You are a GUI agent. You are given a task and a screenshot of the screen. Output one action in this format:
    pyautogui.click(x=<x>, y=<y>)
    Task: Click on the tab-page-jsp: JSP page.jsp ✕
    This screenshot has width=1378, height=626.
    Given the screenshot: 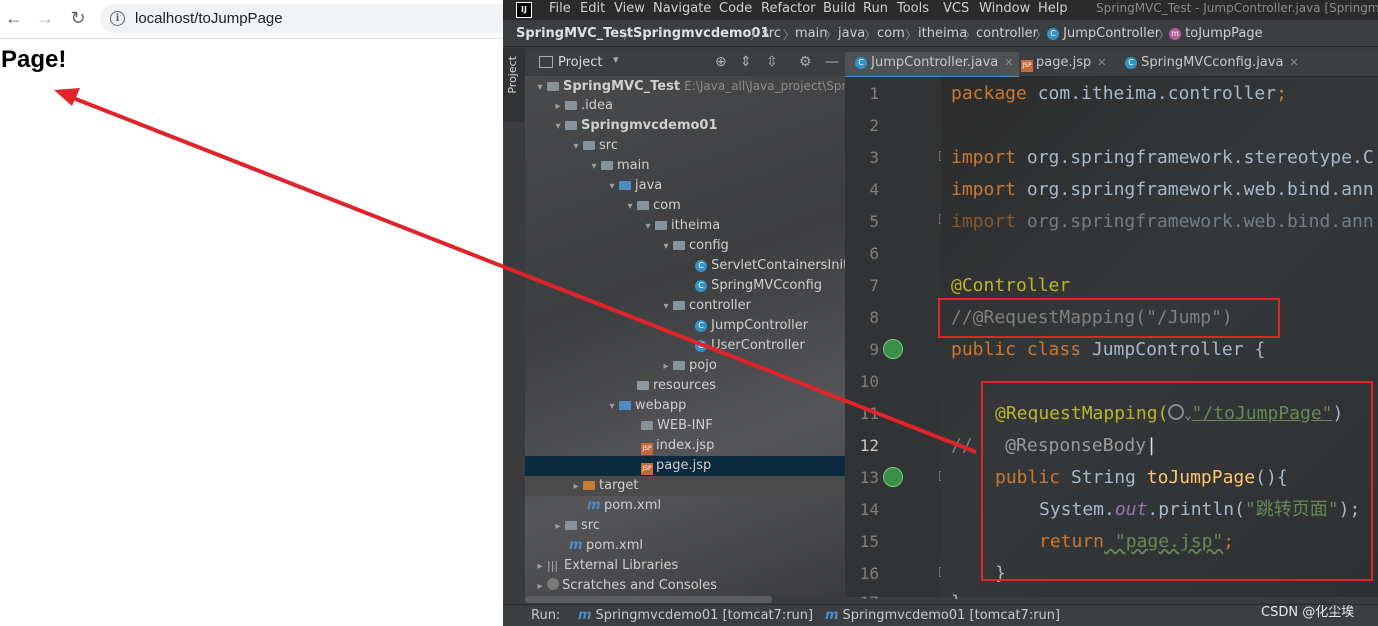 What is the action you would take?
    pyautogui.click(x=1071, y=64)
    